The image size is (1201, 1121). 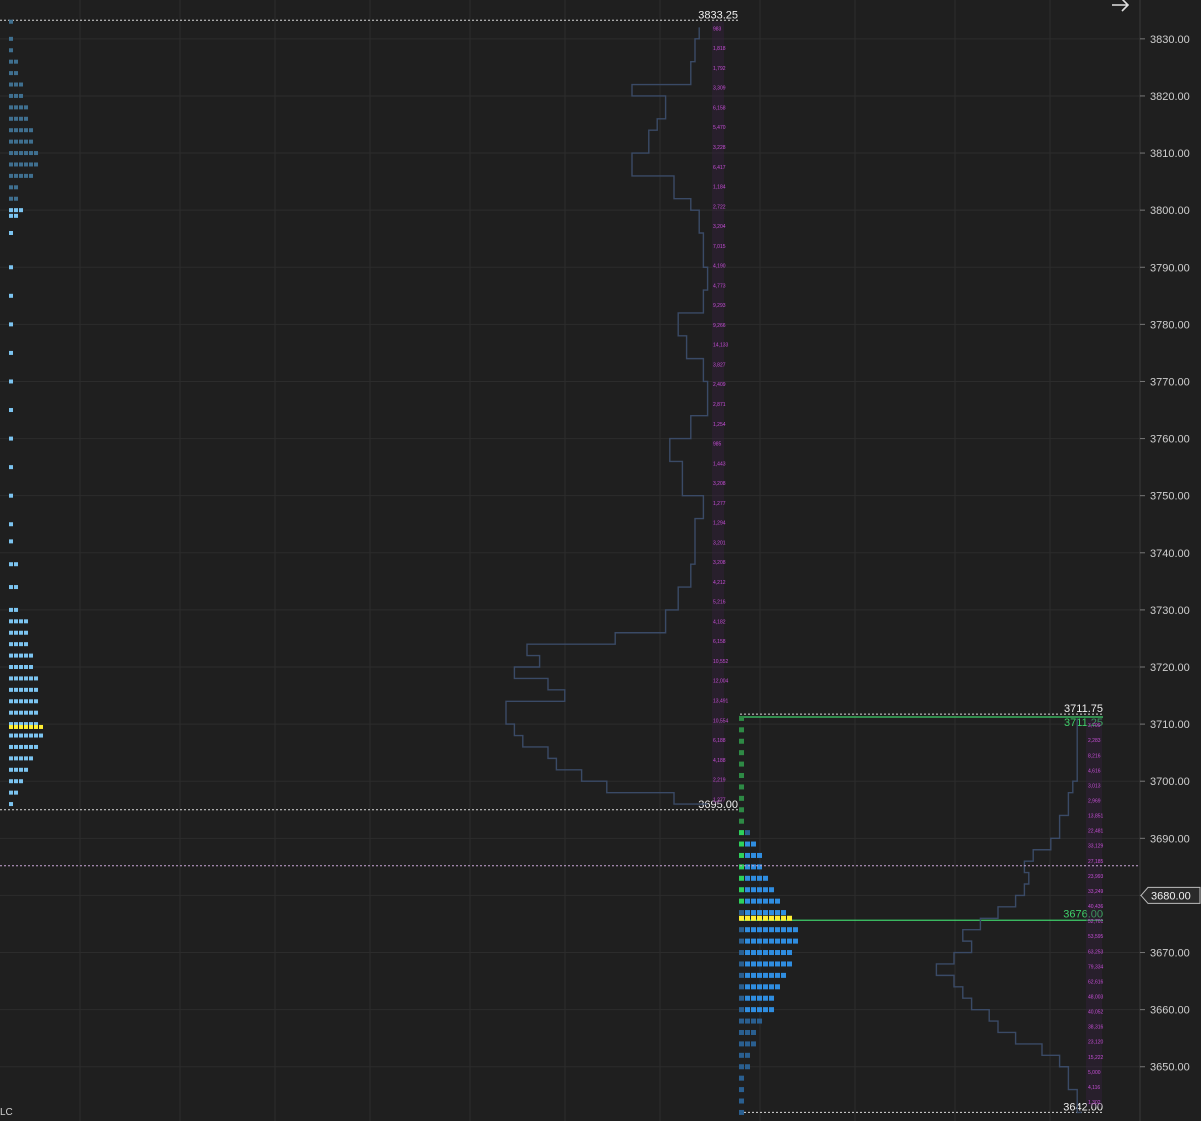 I want to click on volume-label: 5,216, so click(x=719, y=603).